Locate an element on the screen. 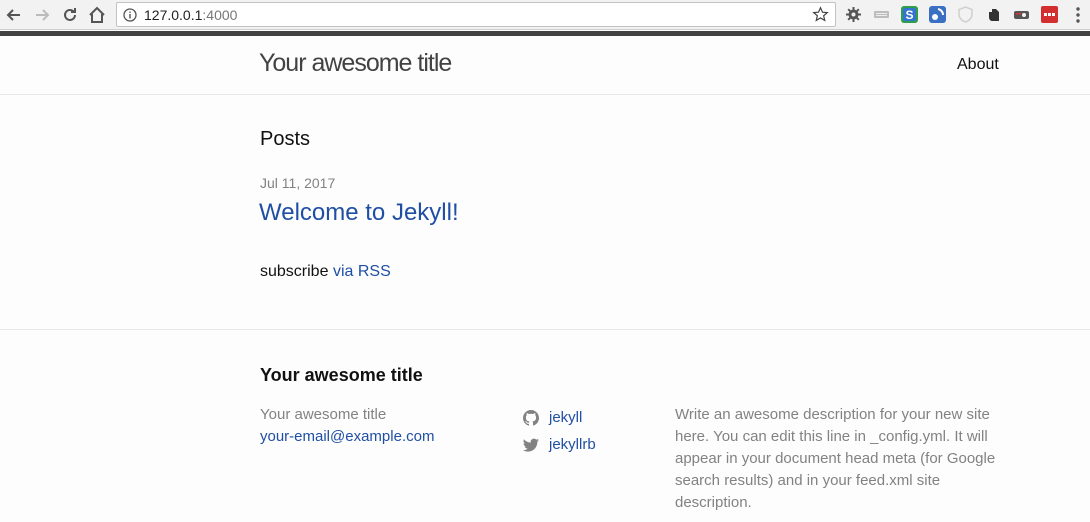 The image size is (1090, 522). twitter-link: jekyllrb is located at coordinates (572, 444).